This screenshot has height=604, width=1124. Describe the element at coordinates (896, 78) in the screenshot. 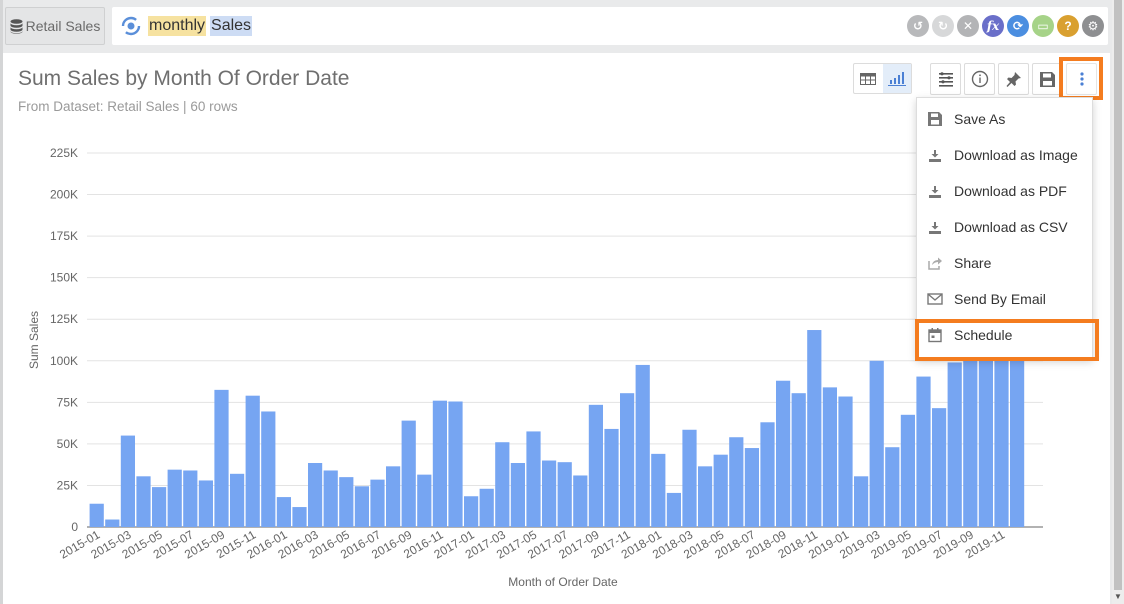

I see `chart-view-button` at that location.